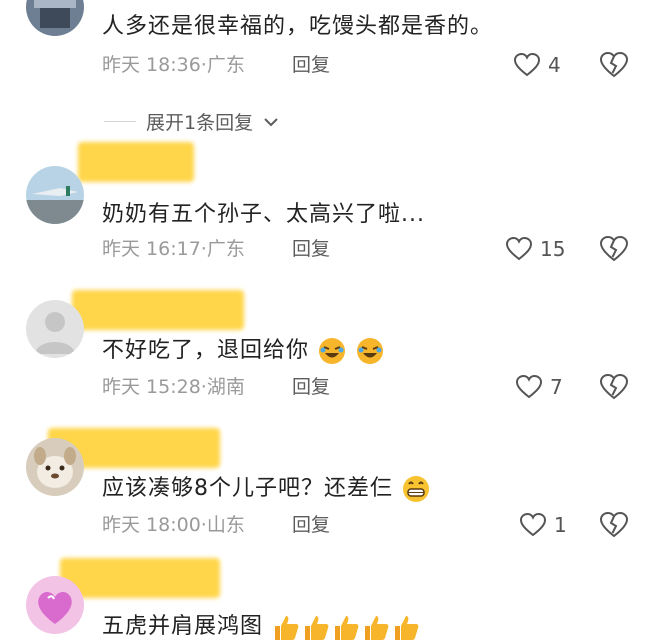  I want to click on comment-meta: 昨天 15:28·湖南, so click(173, 387).